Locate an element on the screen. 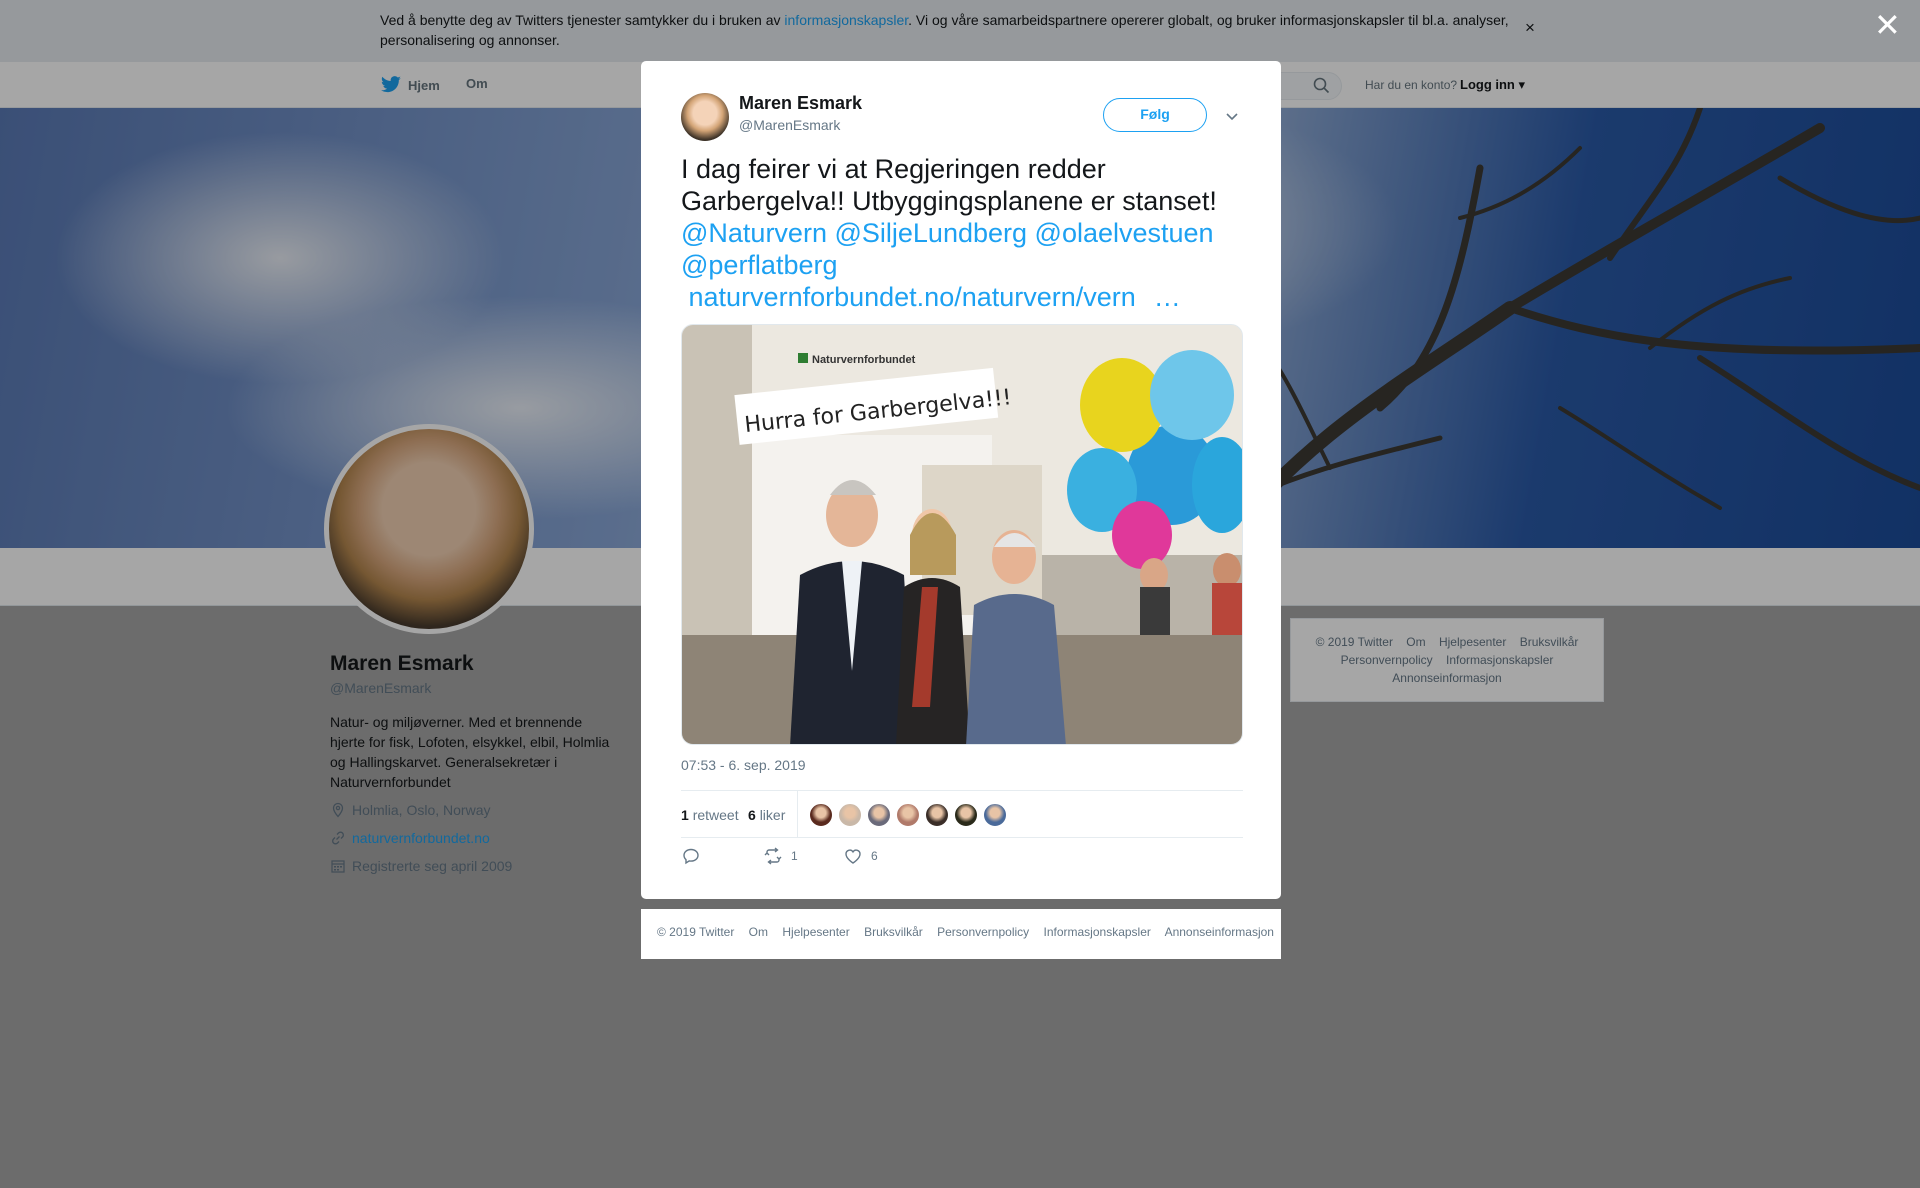 This screenshot has width=1920, height=1188. author-name: Maren Esmark is located at coordinates (800, 103).